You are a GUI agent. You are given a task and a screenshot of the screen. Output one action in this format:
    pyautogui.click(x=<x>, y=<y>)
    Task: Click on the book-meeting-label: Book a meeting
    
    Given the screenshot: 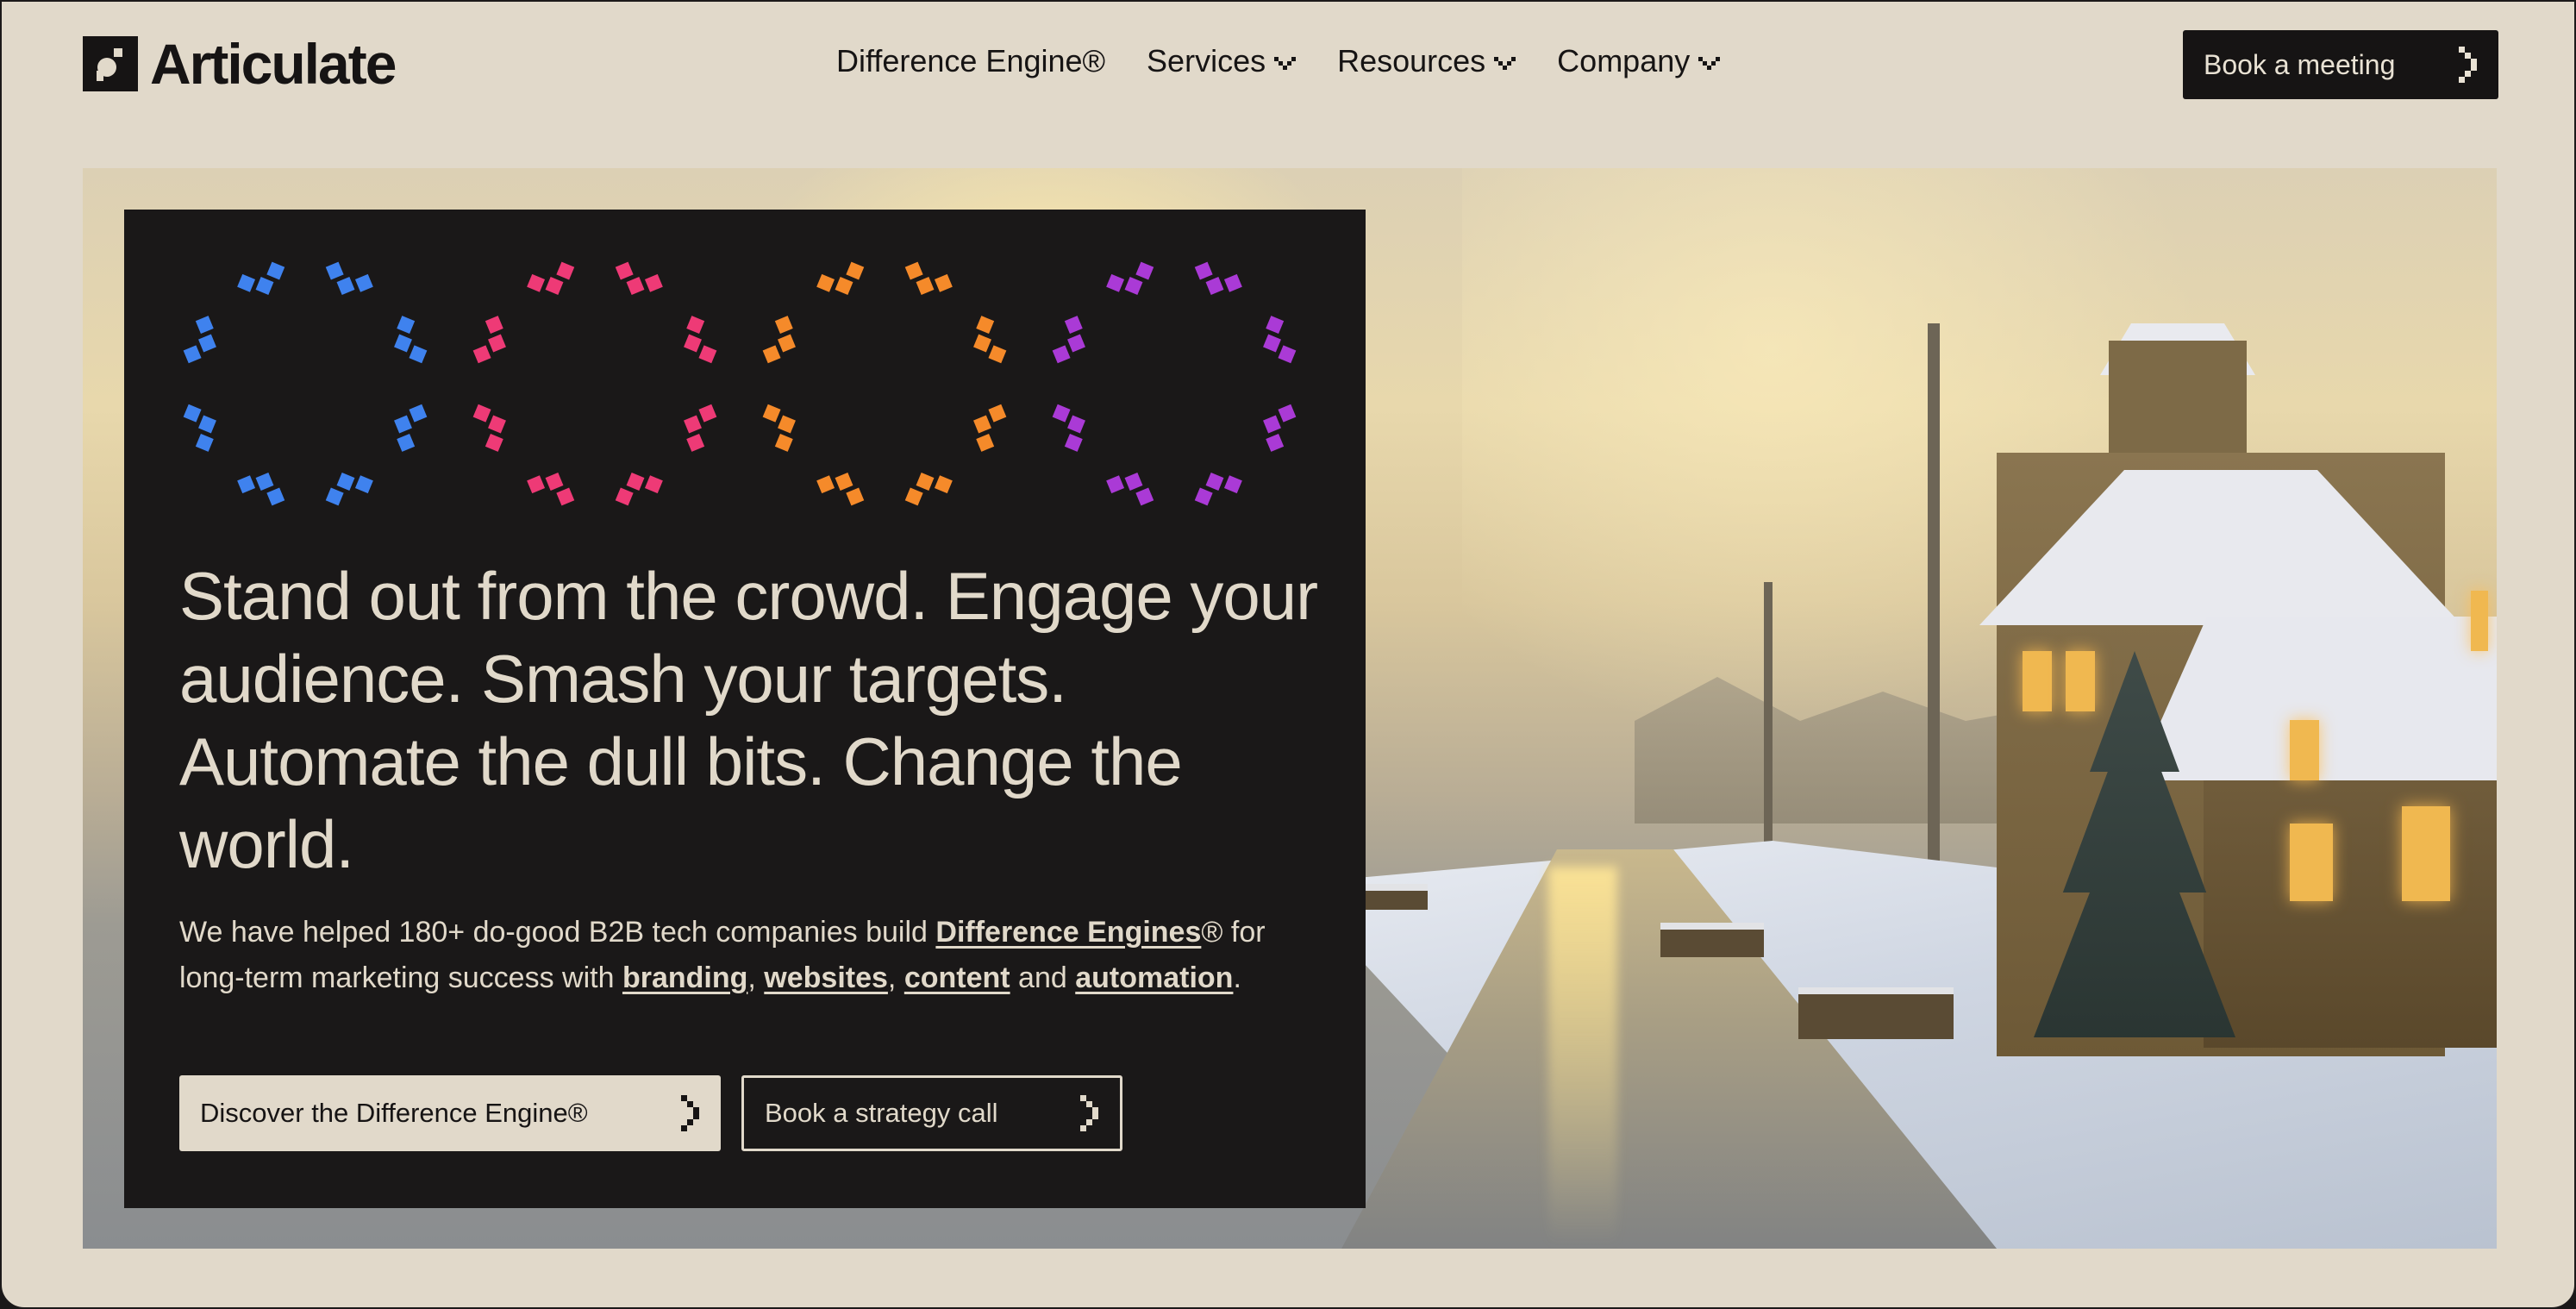 What is the action you would take?
    pyautogui.click(x=2300, y=64)
    